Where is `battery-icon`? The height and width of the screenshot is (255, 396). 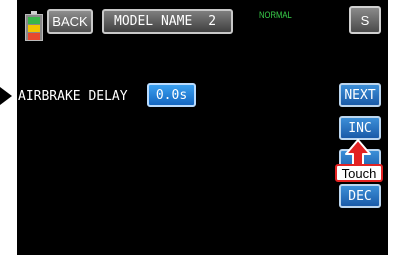
battery-icon is located at coordinates (34, 26).